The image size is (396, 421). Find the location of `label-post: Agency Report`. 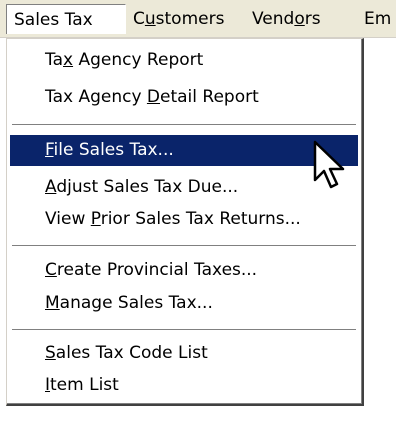

label-post: Agency Report is located at coordinates (138, 60).